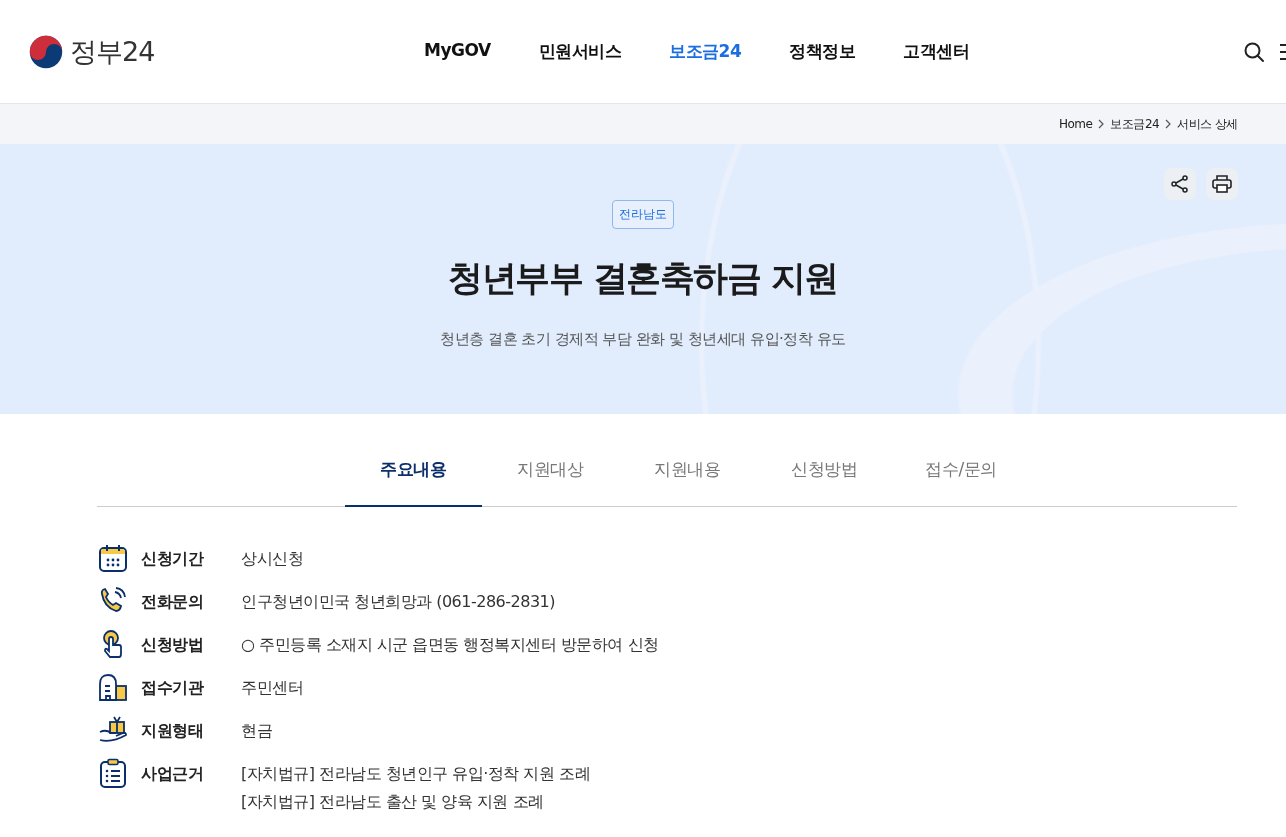 The image size is (1286, 837). Describe the element at coordinates (580, 51) in the screenshot. I see `nav-link: 민원서비스` at that location.